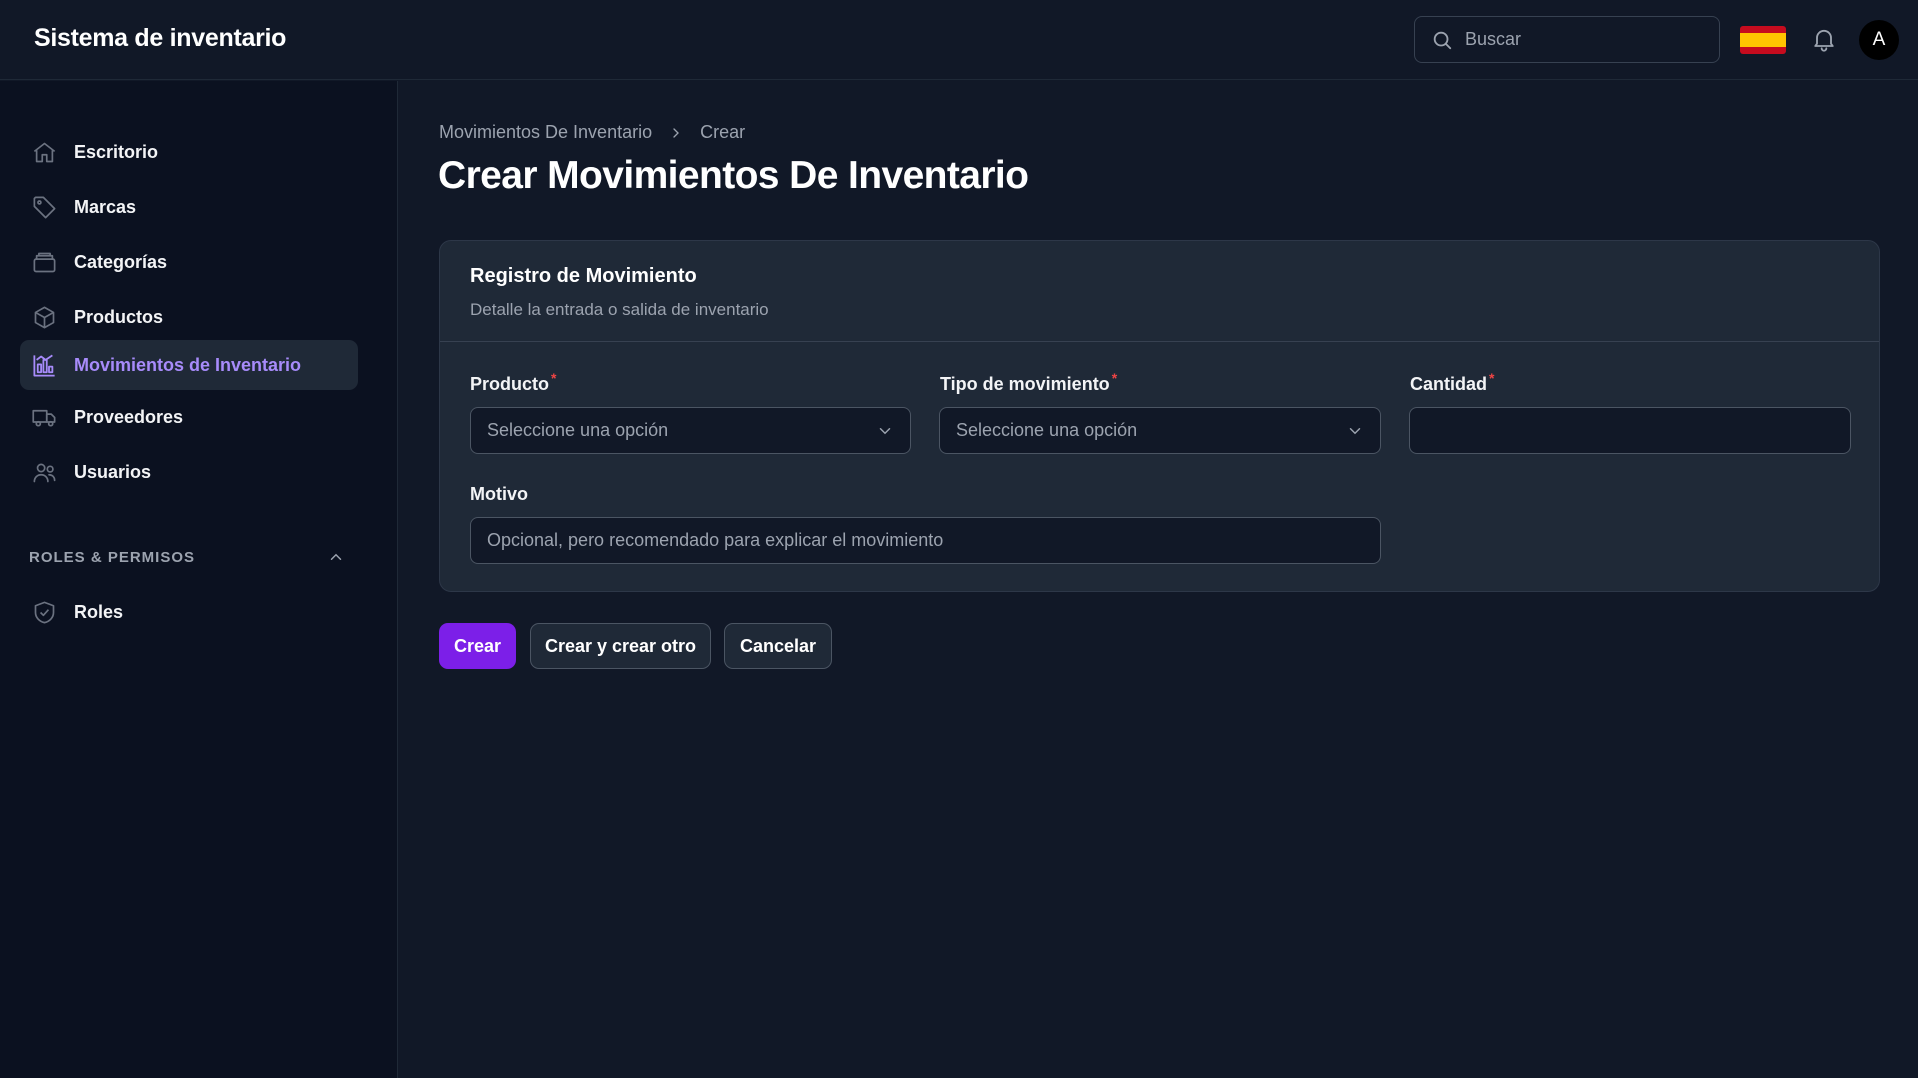  What do you see at coordinates (44, 317) in the screenshot?
I see `cube-icon` at bounding box center [44, 317].